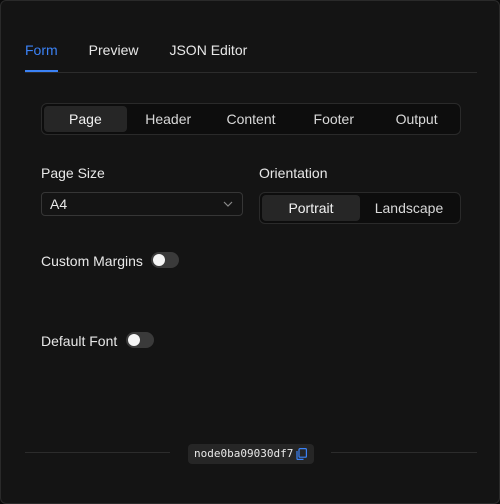 This screenshot has width=500, height=504. Describe the element at coordinates (244, 453) in the screenshot. I see `node-id: node0ba09030df7` at that location.